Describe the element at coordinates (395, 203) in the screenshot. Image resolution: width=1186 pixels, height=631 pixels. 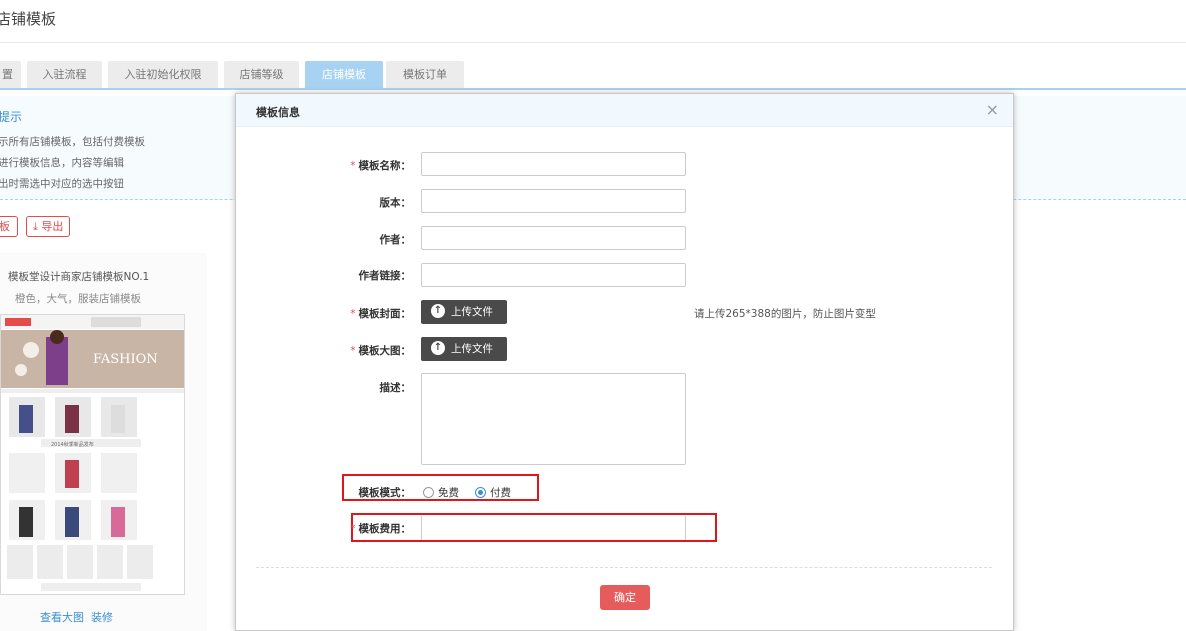
I see `version-label: 版本：` at that location.